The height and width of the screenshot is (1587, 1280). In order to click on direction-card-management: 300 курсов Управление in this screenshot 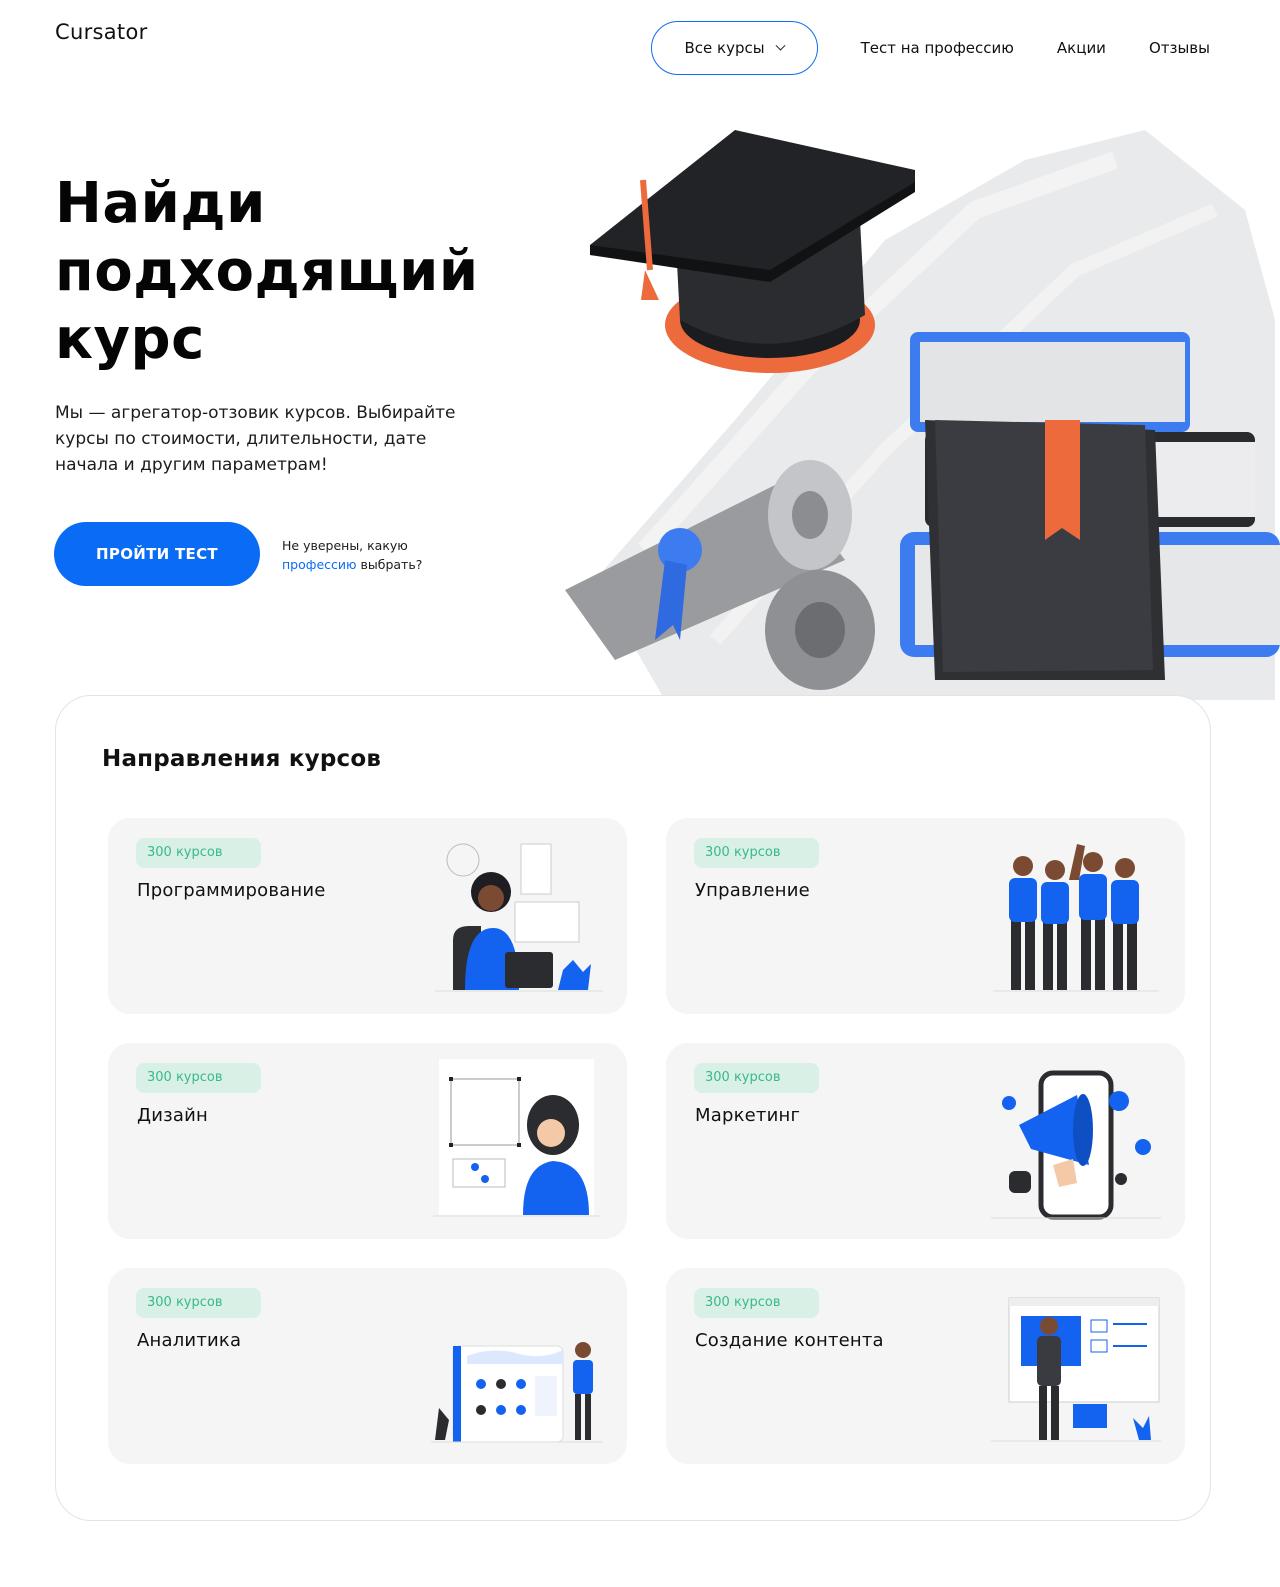, I will do `click(925, 916)`.